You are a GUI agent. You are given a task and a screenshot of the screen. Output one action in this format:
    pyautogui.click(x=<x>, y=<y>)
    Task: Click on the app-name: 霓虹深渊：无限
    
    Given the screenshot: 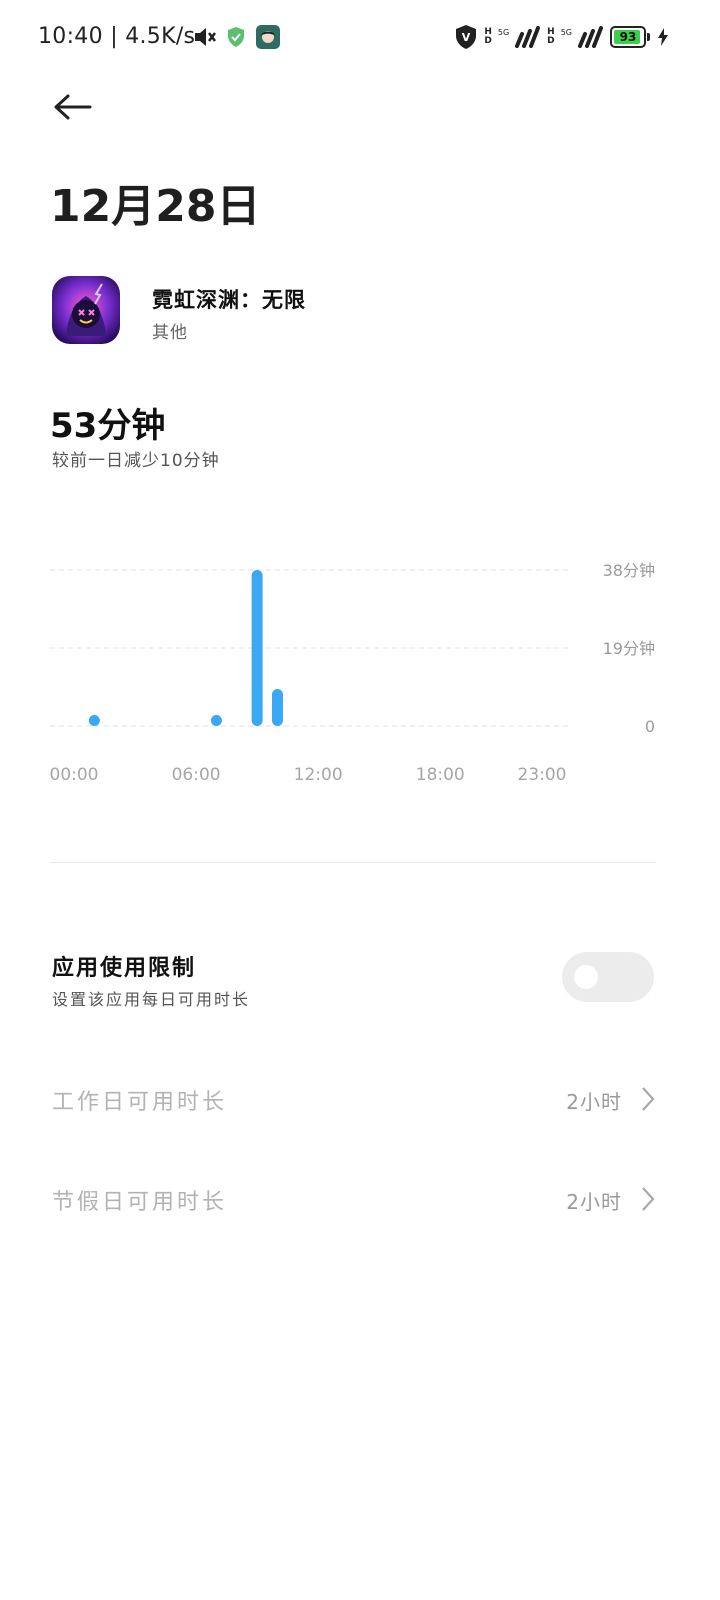 What is the action you would take?
    pyautogui.click(x=229, y=300)
    